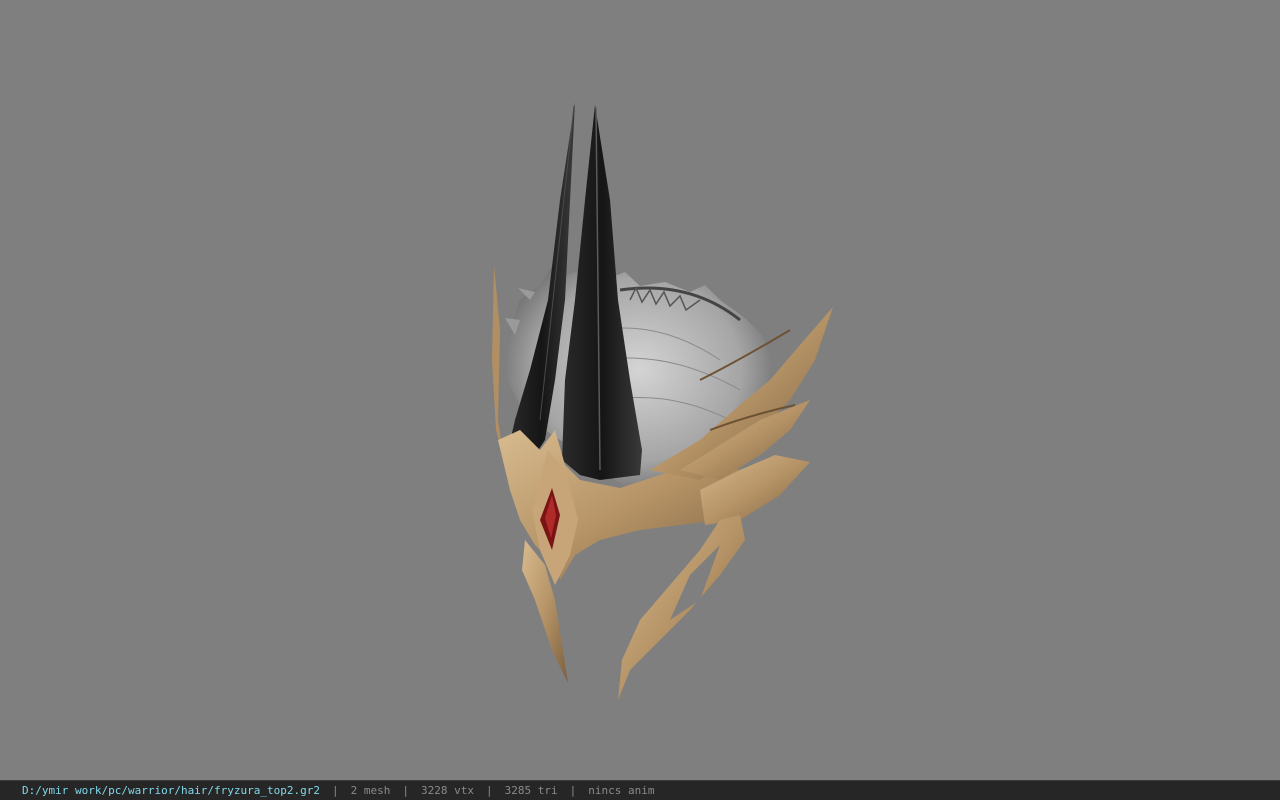 This screenshot has width=1280, height=800. Describe the element at coordinates (621, 790) in the screenshot. I see `animation-status: nincs anim` at that location.